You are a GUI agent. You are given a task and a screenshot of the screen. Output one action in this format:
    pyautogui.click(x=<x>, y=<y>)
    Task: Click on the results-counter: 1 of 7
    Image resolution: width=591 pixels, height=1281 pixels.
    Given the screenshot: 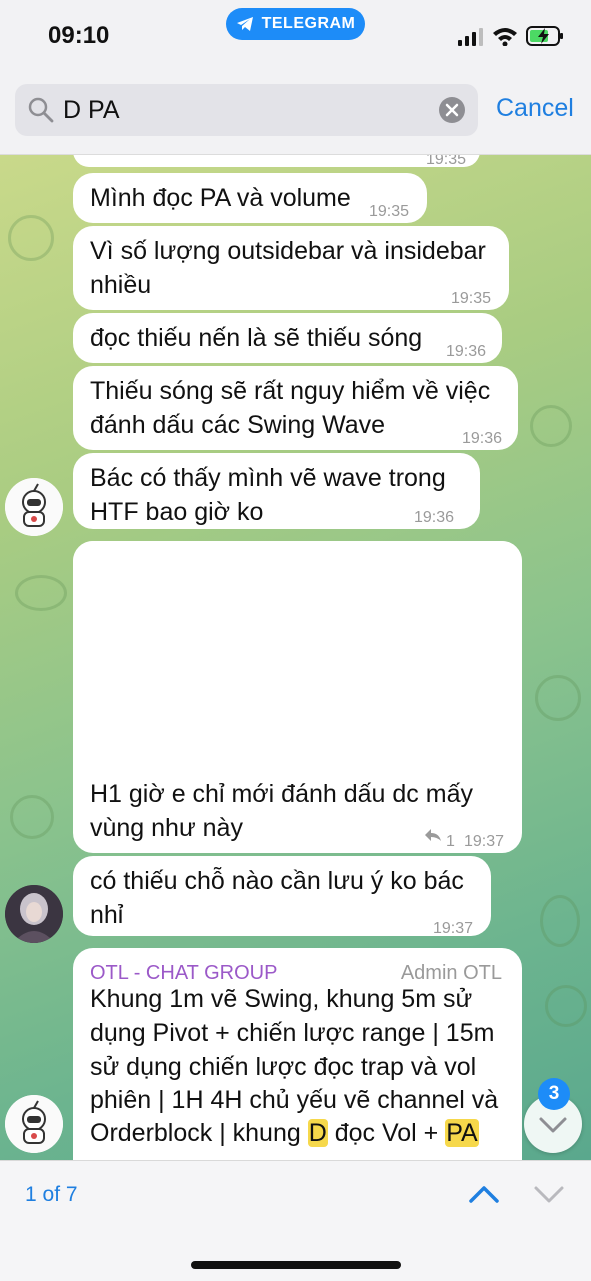 What is the action you would take?
    pyautogui.click(x=51, y=1195)
    